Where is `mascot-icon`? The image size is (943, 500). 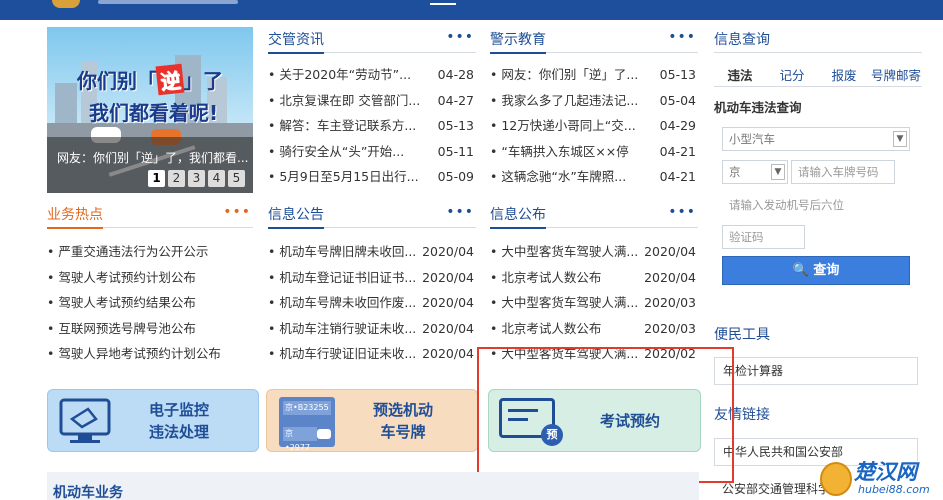 mascot-icon is located at coordinates (836, 479).